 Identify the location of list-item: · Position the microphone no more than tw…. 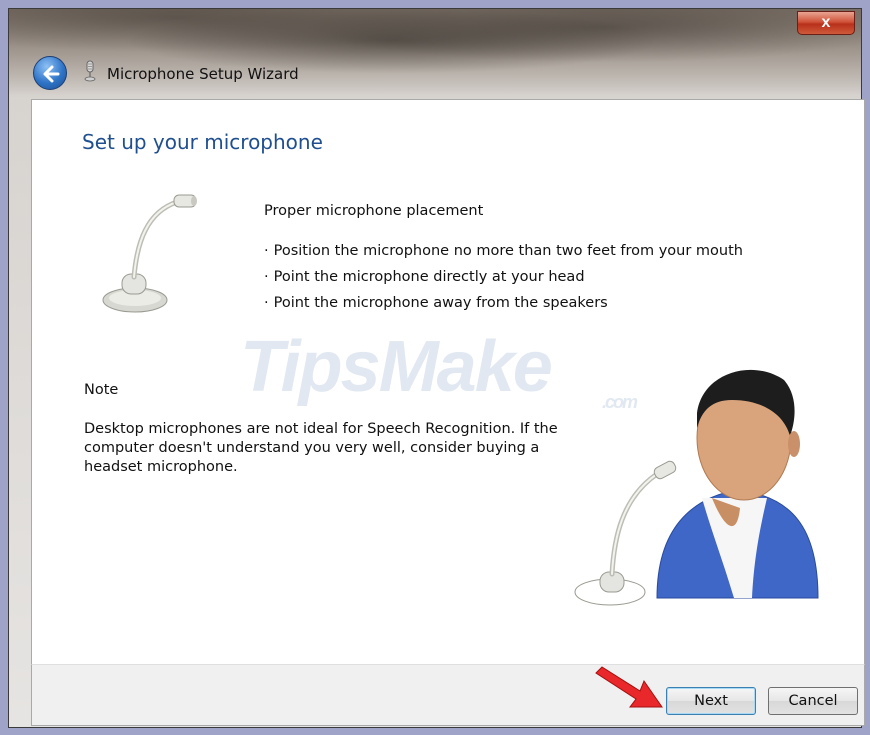
(503, 251).